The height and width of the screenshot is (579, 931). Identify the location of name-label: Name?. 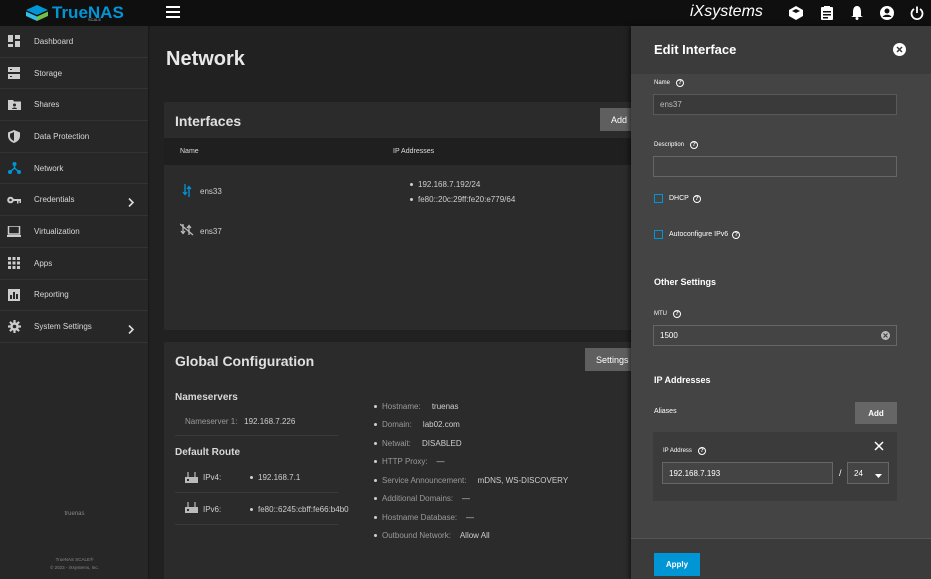
(669, 83).